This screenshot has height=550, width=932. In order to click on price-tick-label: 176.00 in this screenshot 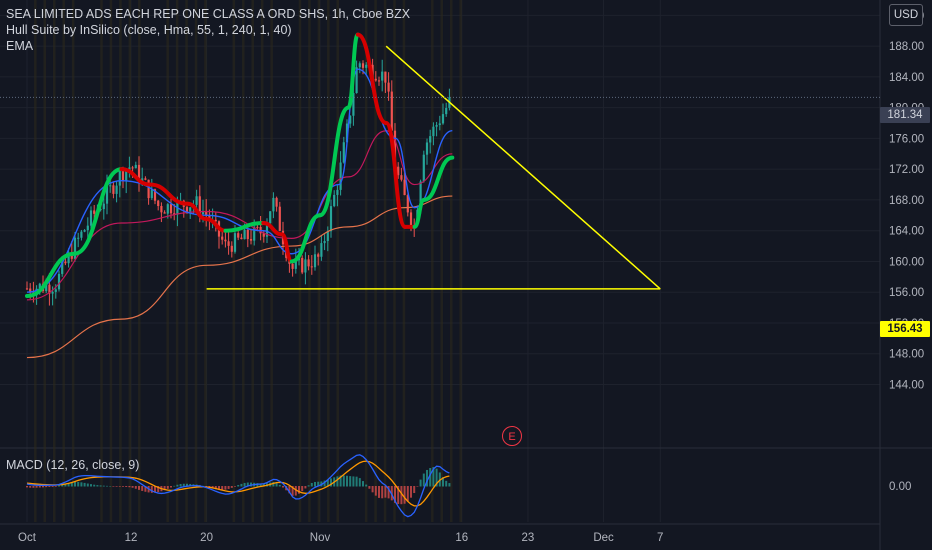, I will do `click(906, 139)`.